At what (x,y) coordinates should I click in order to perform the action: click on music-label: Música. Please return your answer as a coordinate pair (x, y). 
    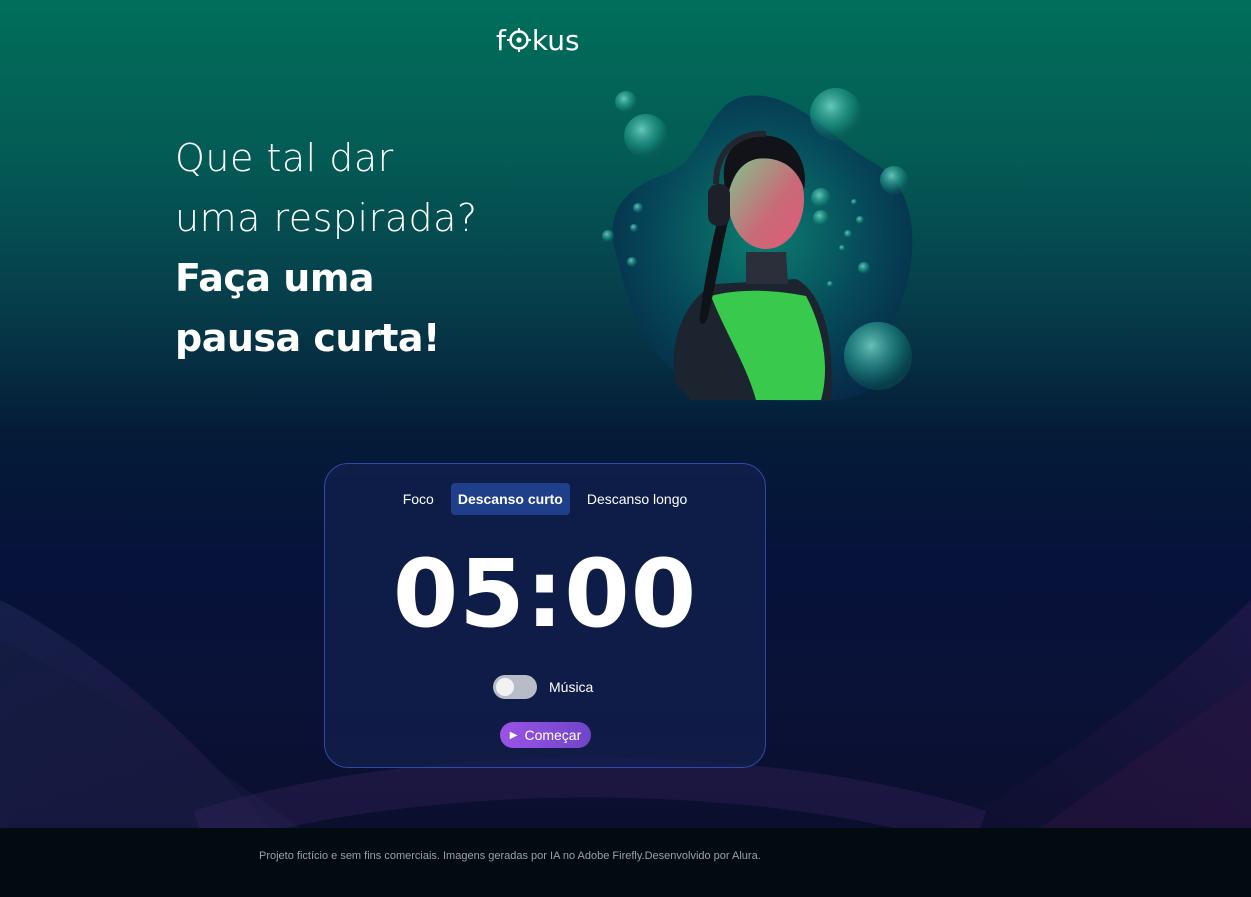
    Looking at the image, I should click on (571, 687).